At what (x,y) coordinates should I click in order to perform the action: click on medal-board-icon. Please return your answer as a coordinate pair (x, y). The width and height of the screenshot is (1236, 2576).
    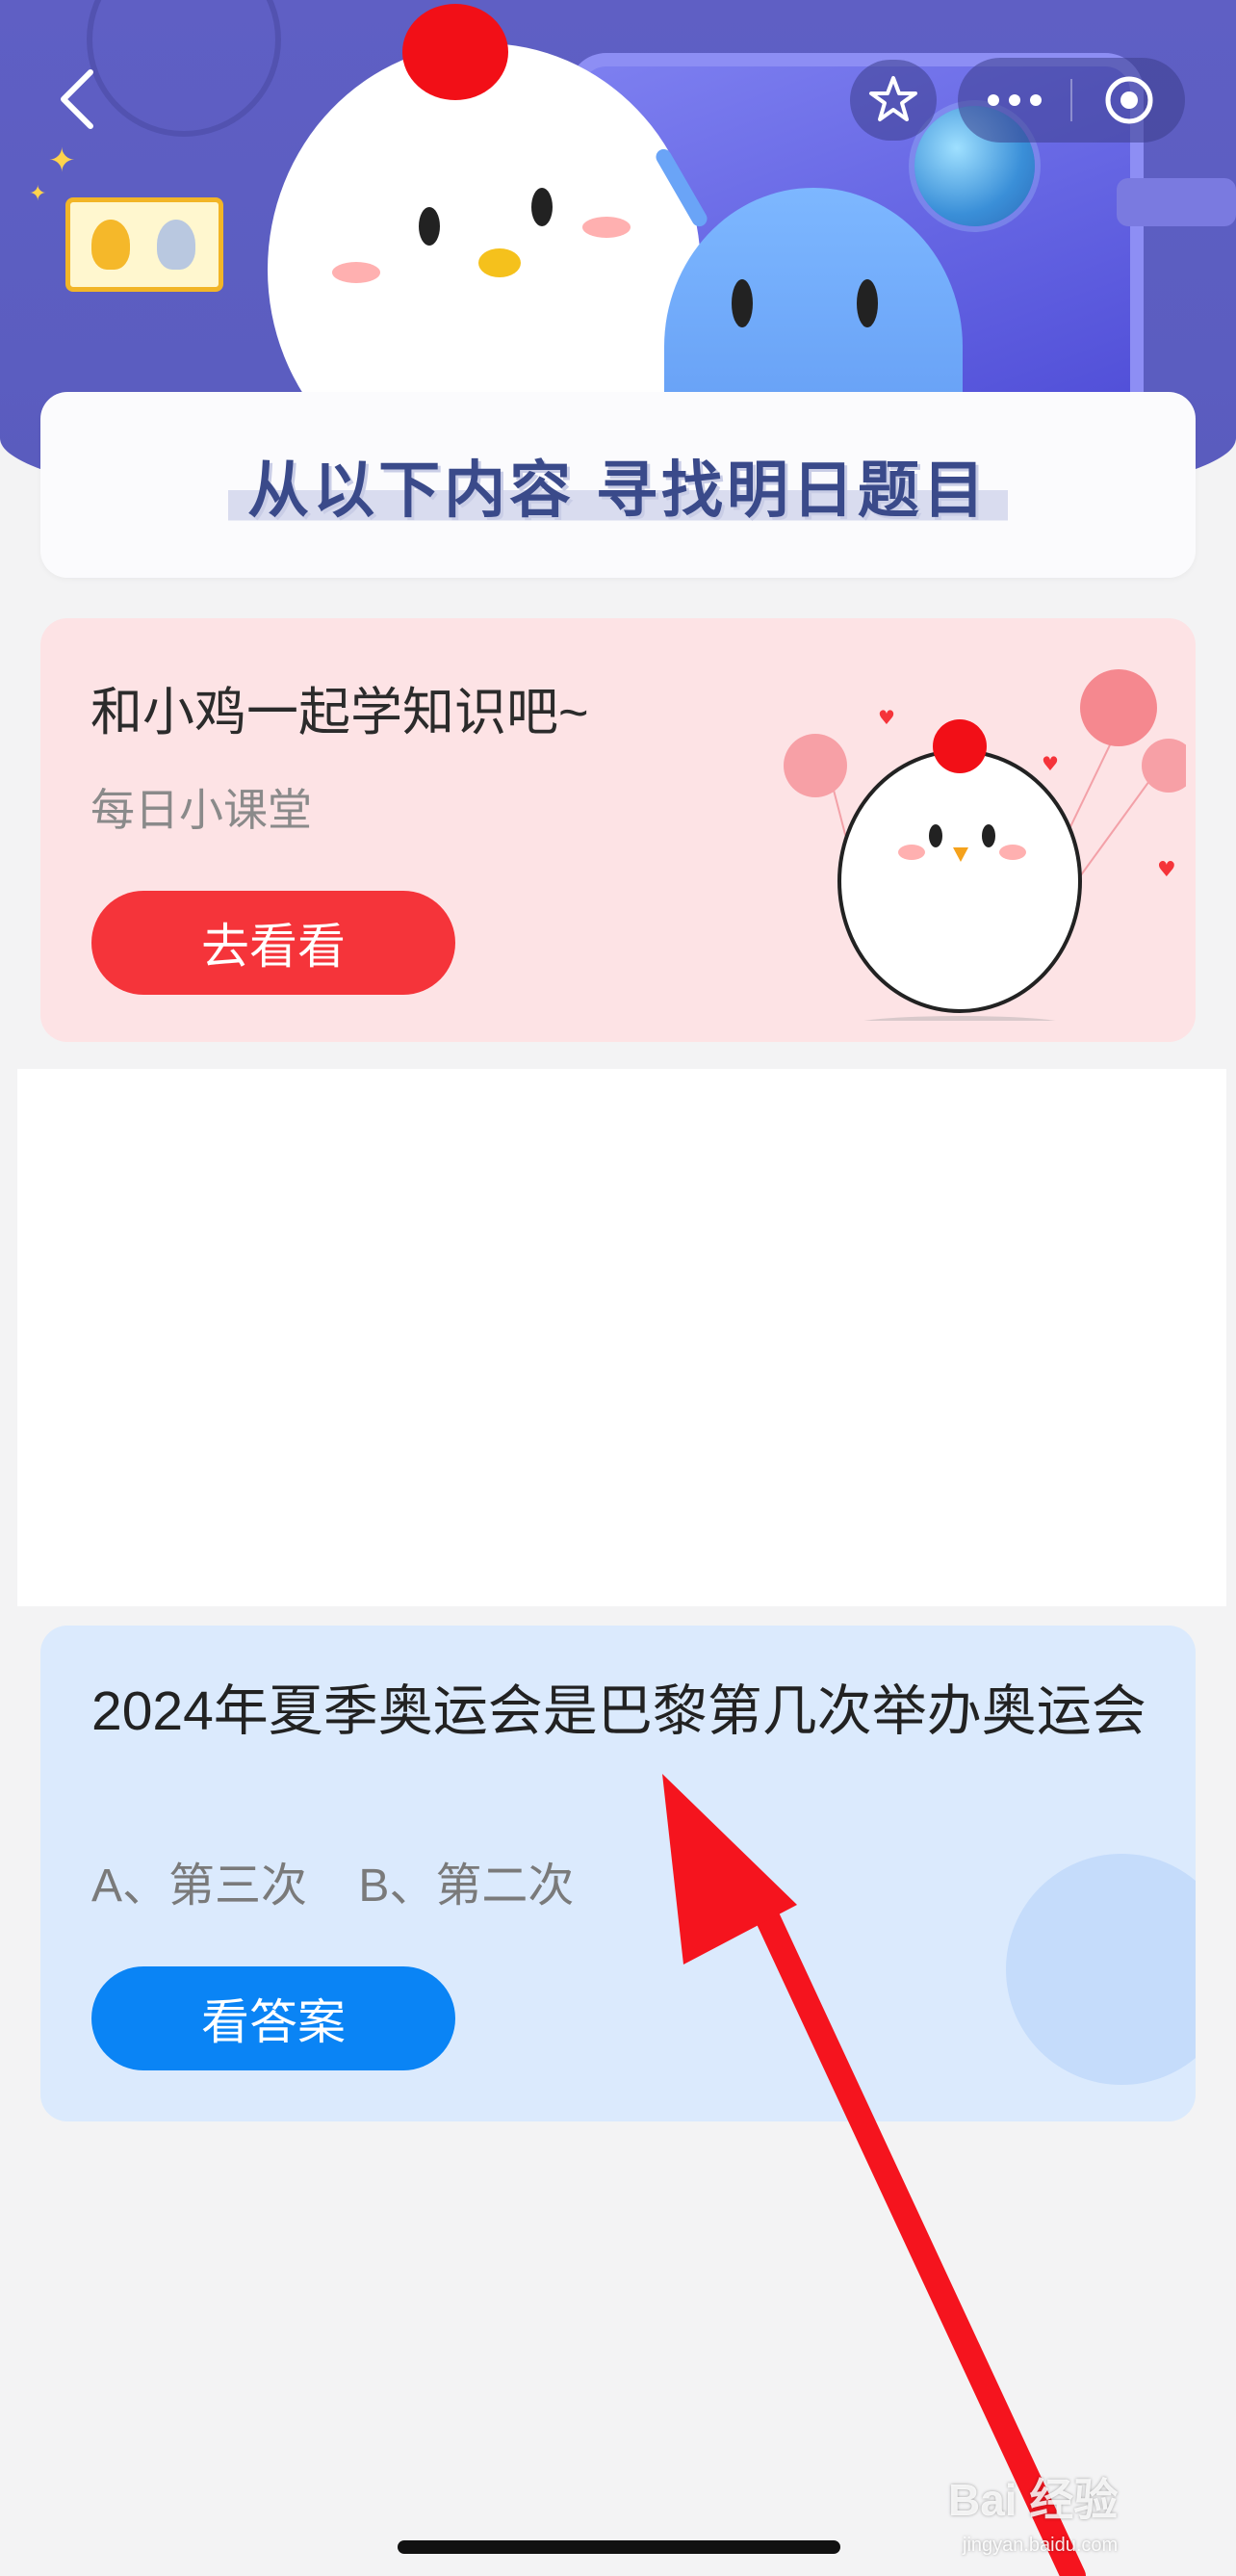
    Looking at the image, I should click on (144, 244).